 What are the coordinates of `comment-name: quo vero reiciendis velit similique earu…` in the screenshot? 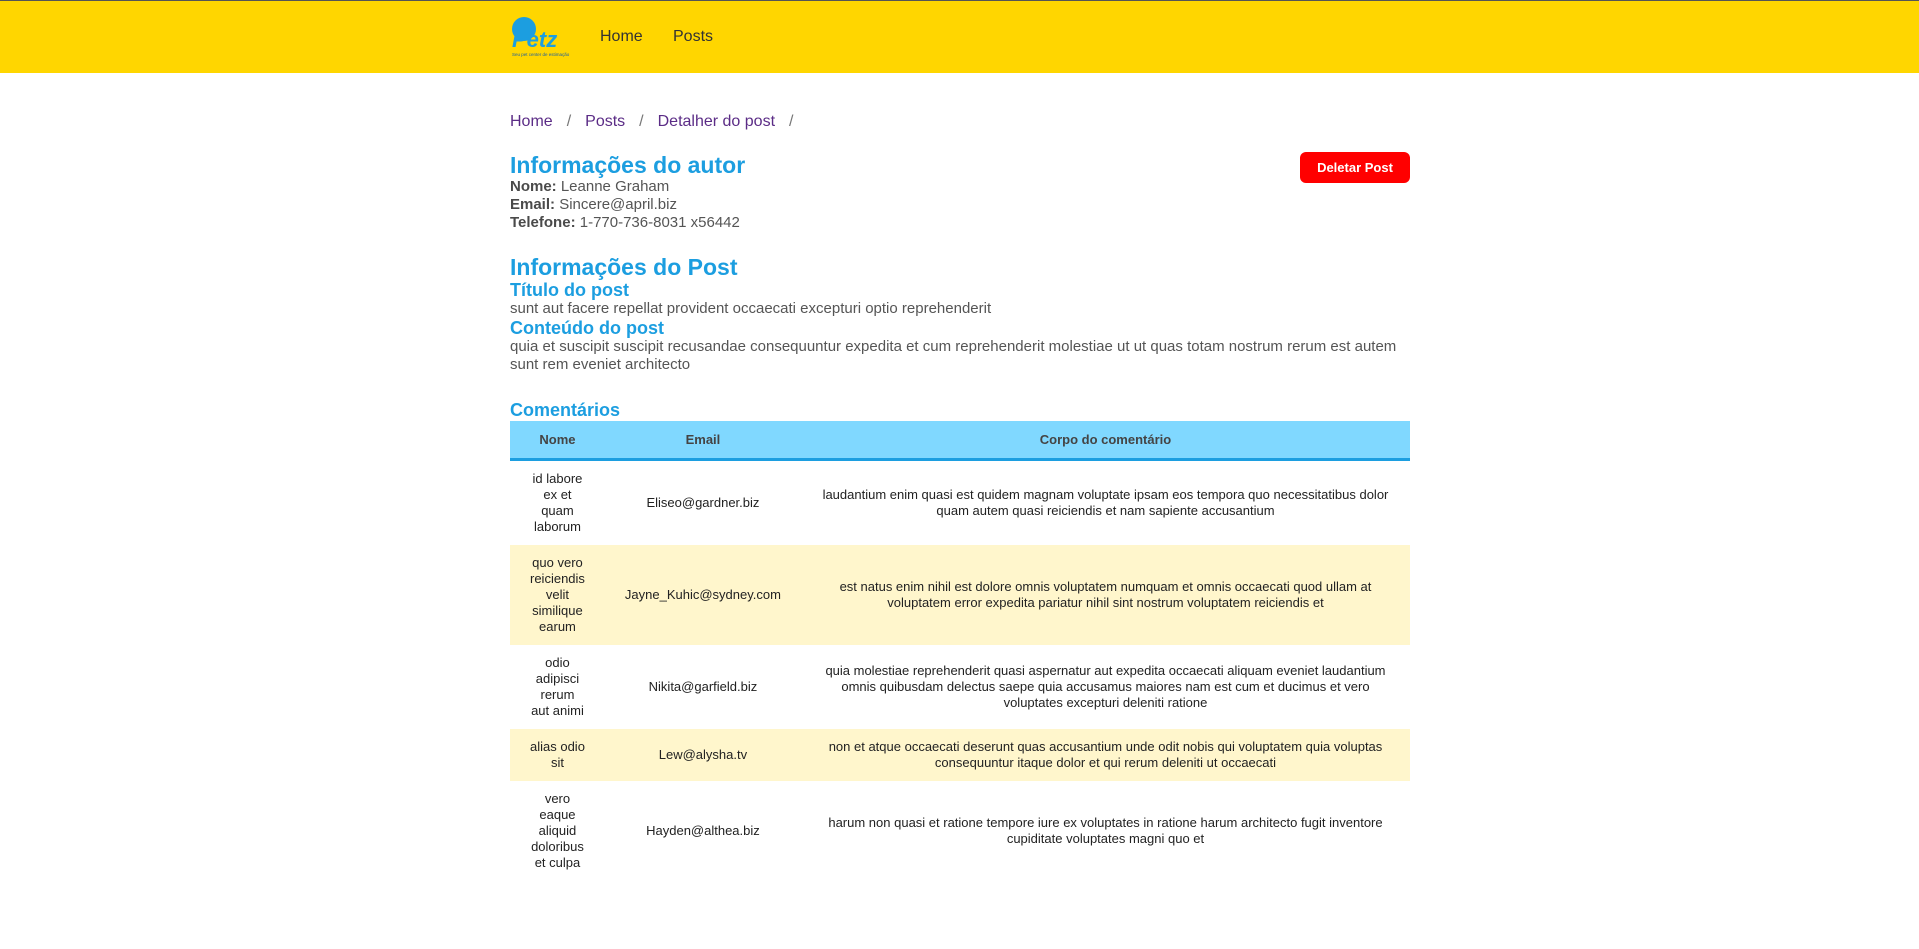 It's located at (557, 595).